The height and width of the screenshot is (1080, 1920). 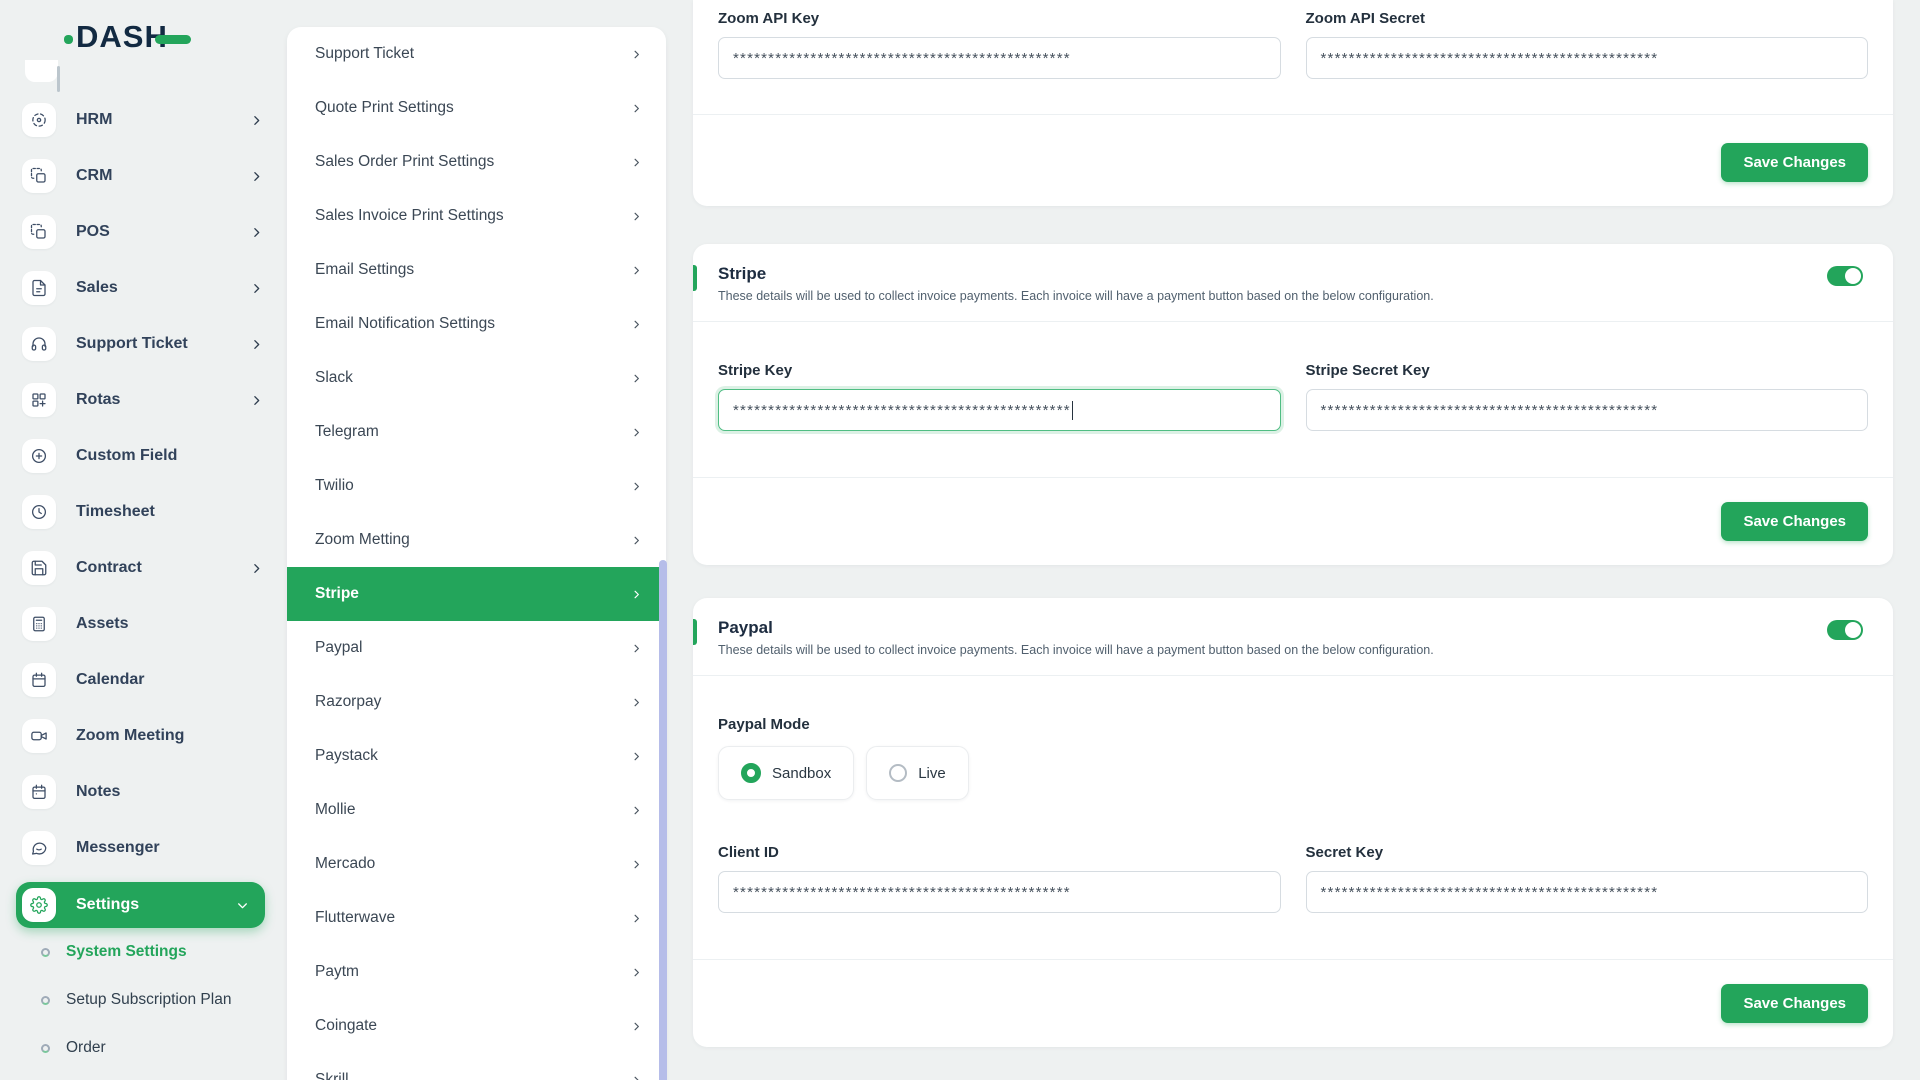 I want to click on sidebar-subitem-system-settings: System Settings, so click(x=142, y=952).